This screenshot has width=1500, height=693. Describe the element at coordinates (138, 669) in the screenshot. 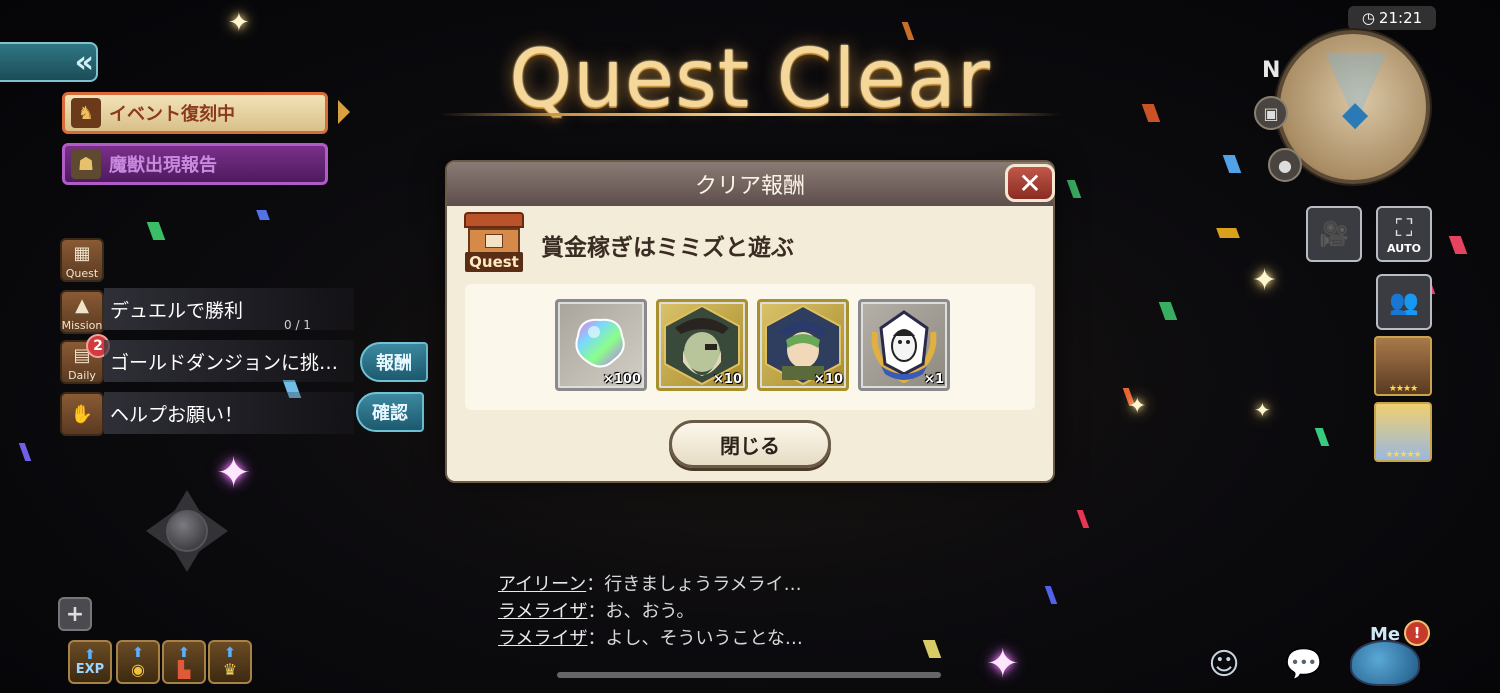

I see `coin-icon: ◉` at that location.